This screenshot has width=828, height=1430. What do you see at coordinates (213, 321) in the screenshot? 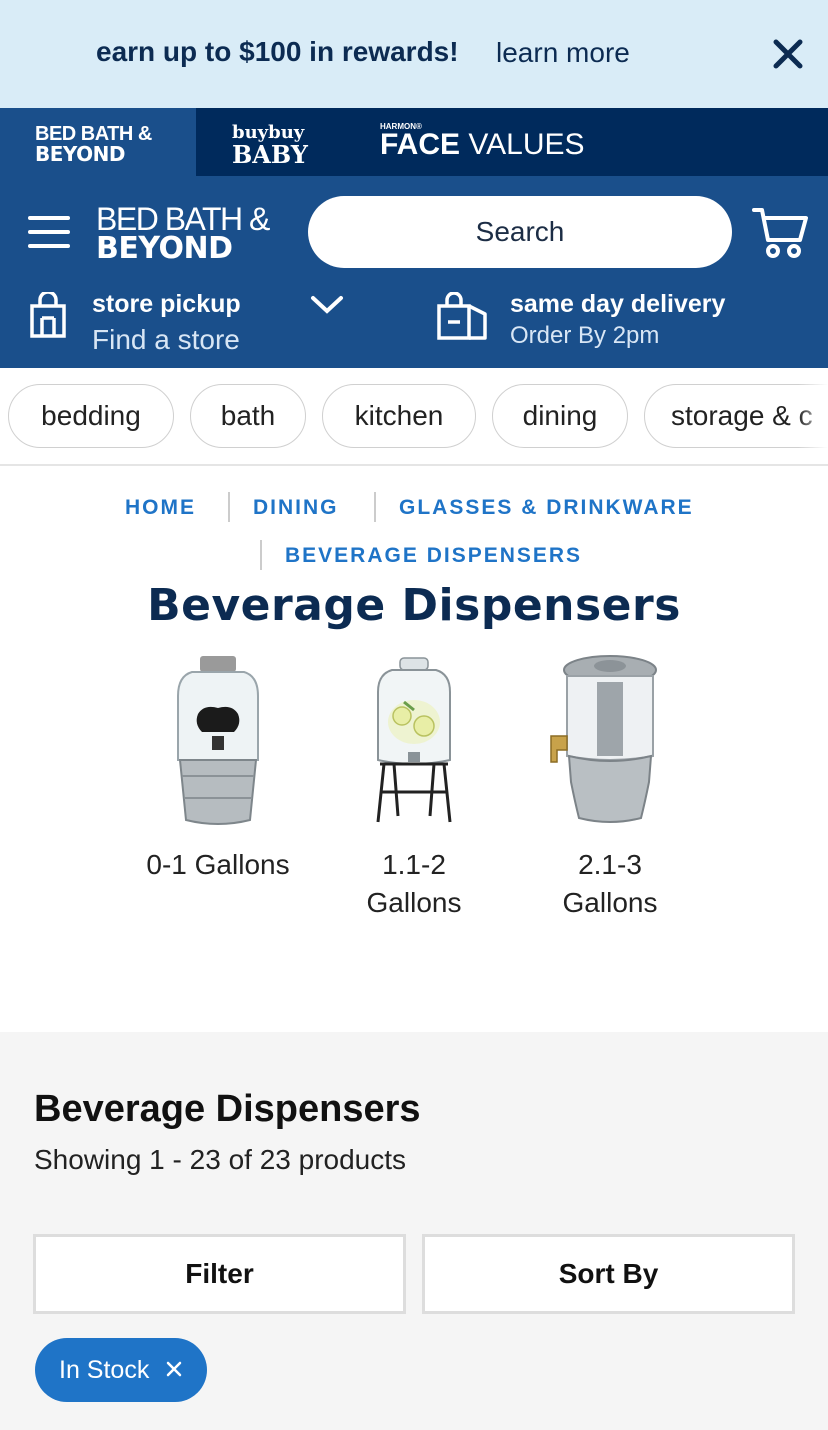
I see `store-pickup-selector: store pickup Find a store` at bounding box center [213, 321].